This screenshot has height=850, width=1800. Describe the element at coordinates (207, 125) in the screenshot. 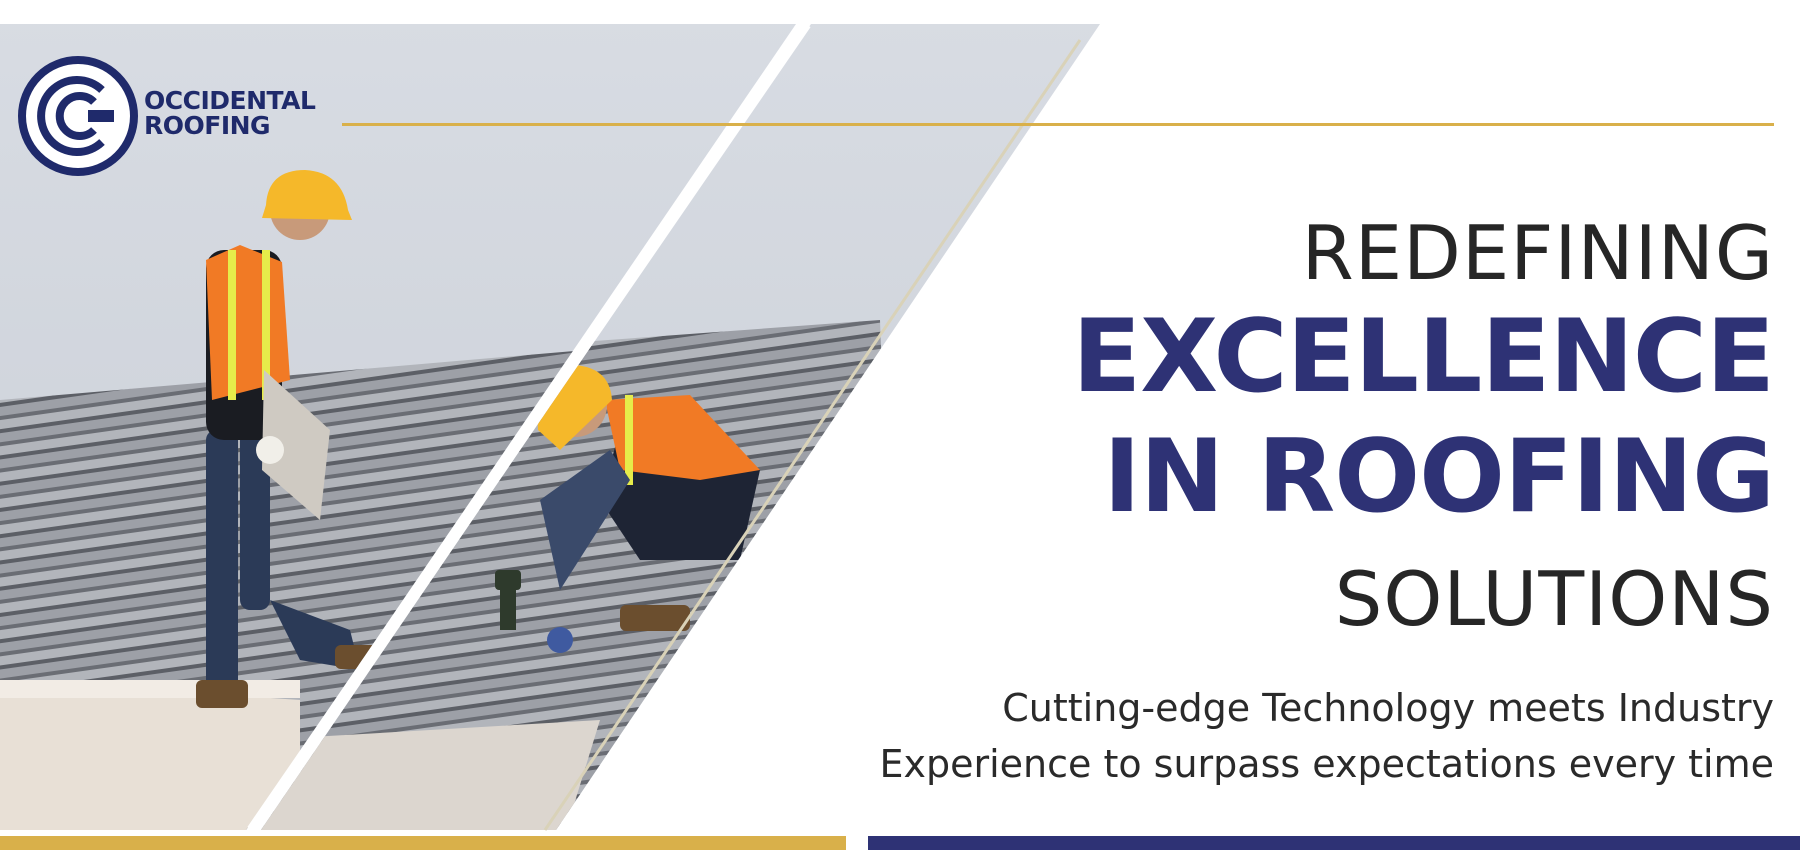

I see `brand-name-line2: ROOFING` at that location.